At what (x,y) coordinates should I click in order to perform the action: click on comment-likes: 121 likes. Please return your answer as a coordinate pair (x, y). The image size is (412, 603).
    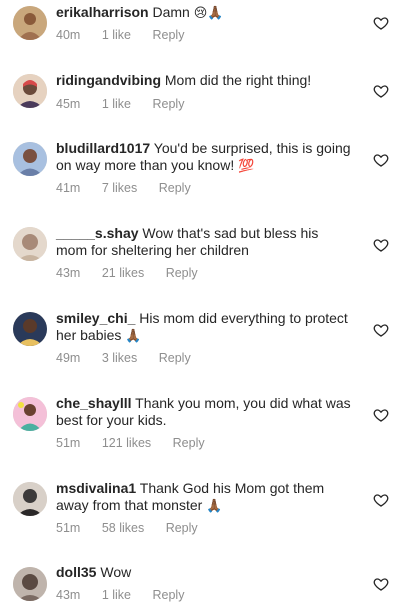
    Looking at the image, I should click on (126, 443).